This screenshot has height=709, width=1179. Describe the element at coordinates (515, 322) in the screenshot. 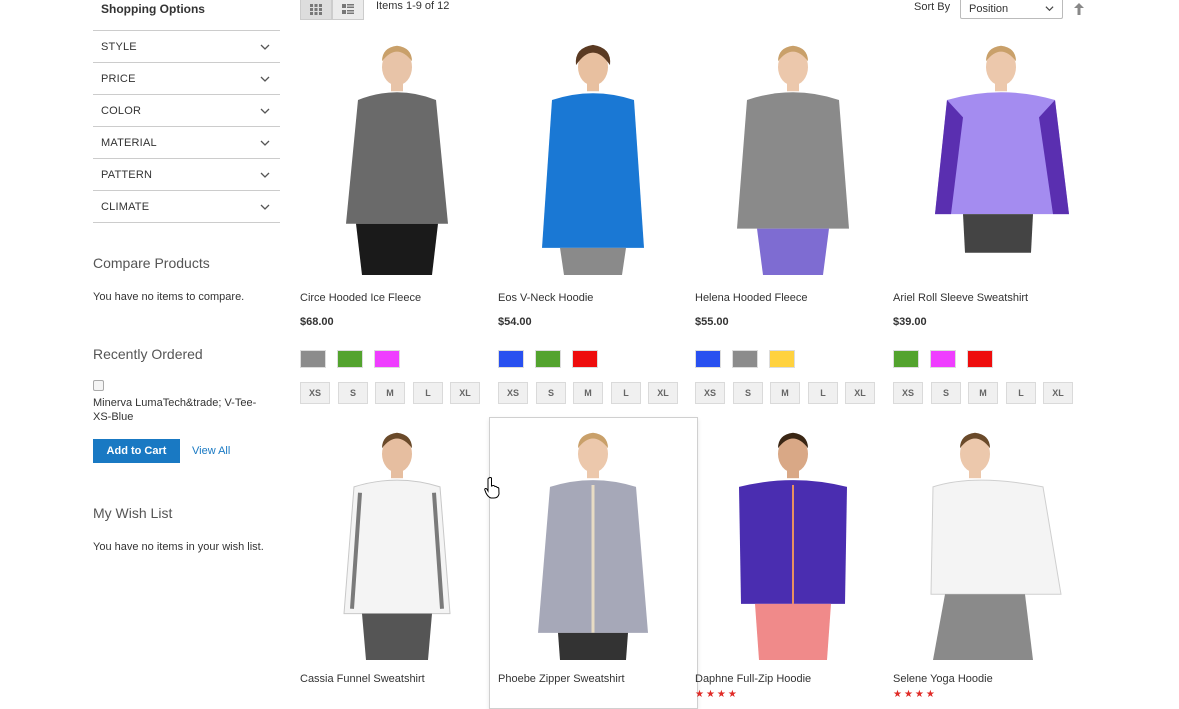

I see `product-price: $54.00` at that location.